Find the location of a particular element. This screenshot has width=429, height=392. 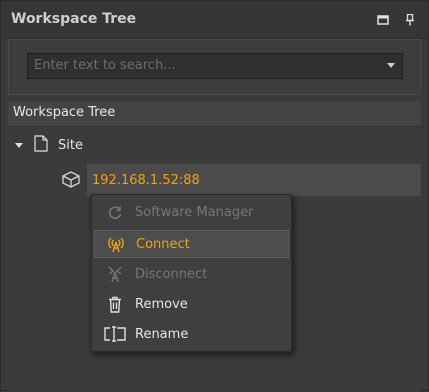

menu-item-label: Software Manager is located at coordinates (194, 212).